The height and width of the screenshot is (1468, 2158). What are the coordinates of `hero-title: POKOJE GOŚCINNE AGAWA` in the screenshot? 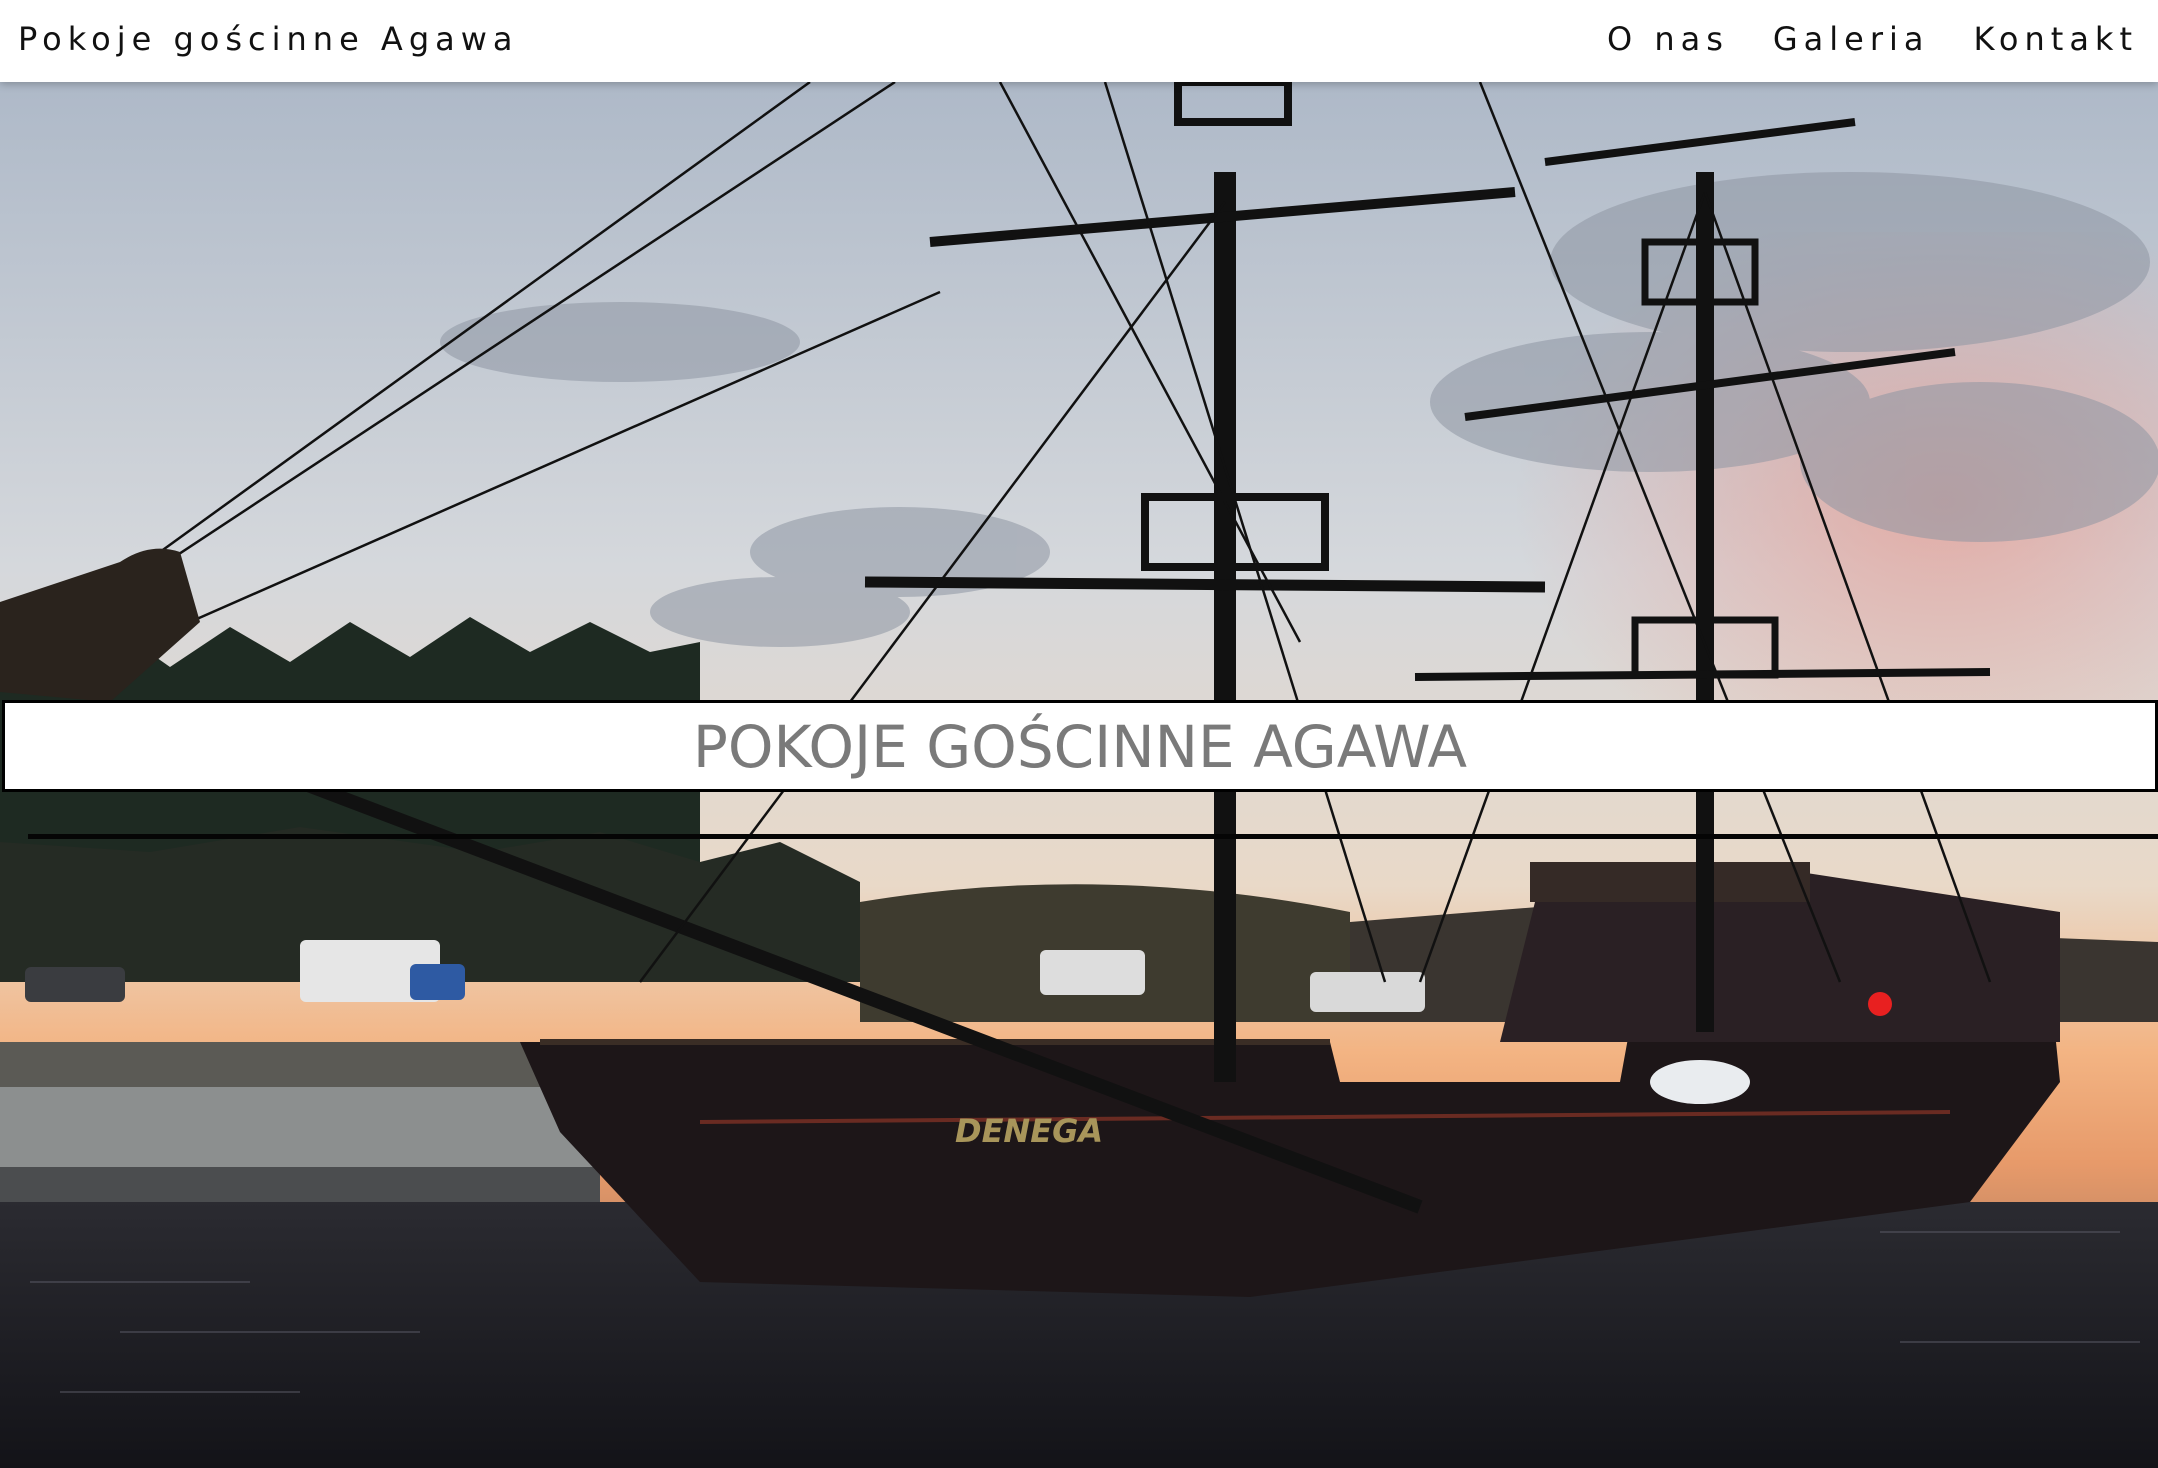 It's located at (1080, 747).